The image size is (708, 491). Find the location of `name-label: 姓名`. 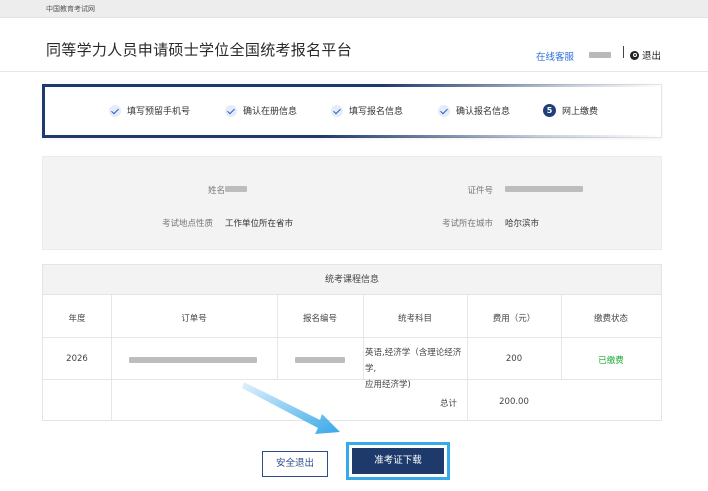

name-label: 姓名 is located at coordinates (216, 191).